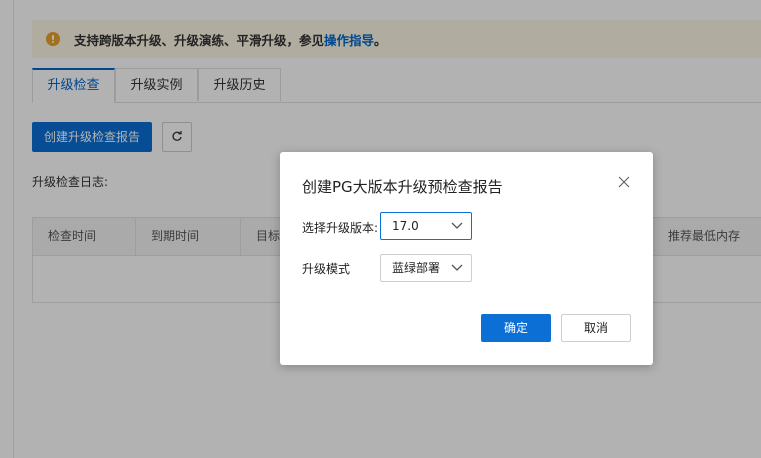 The image size is (761, 458). What do you see at coordinates (416, 268) in the screenshot?
I see `mode-value: 蓝绿部署` at bounding box center [416, 268].